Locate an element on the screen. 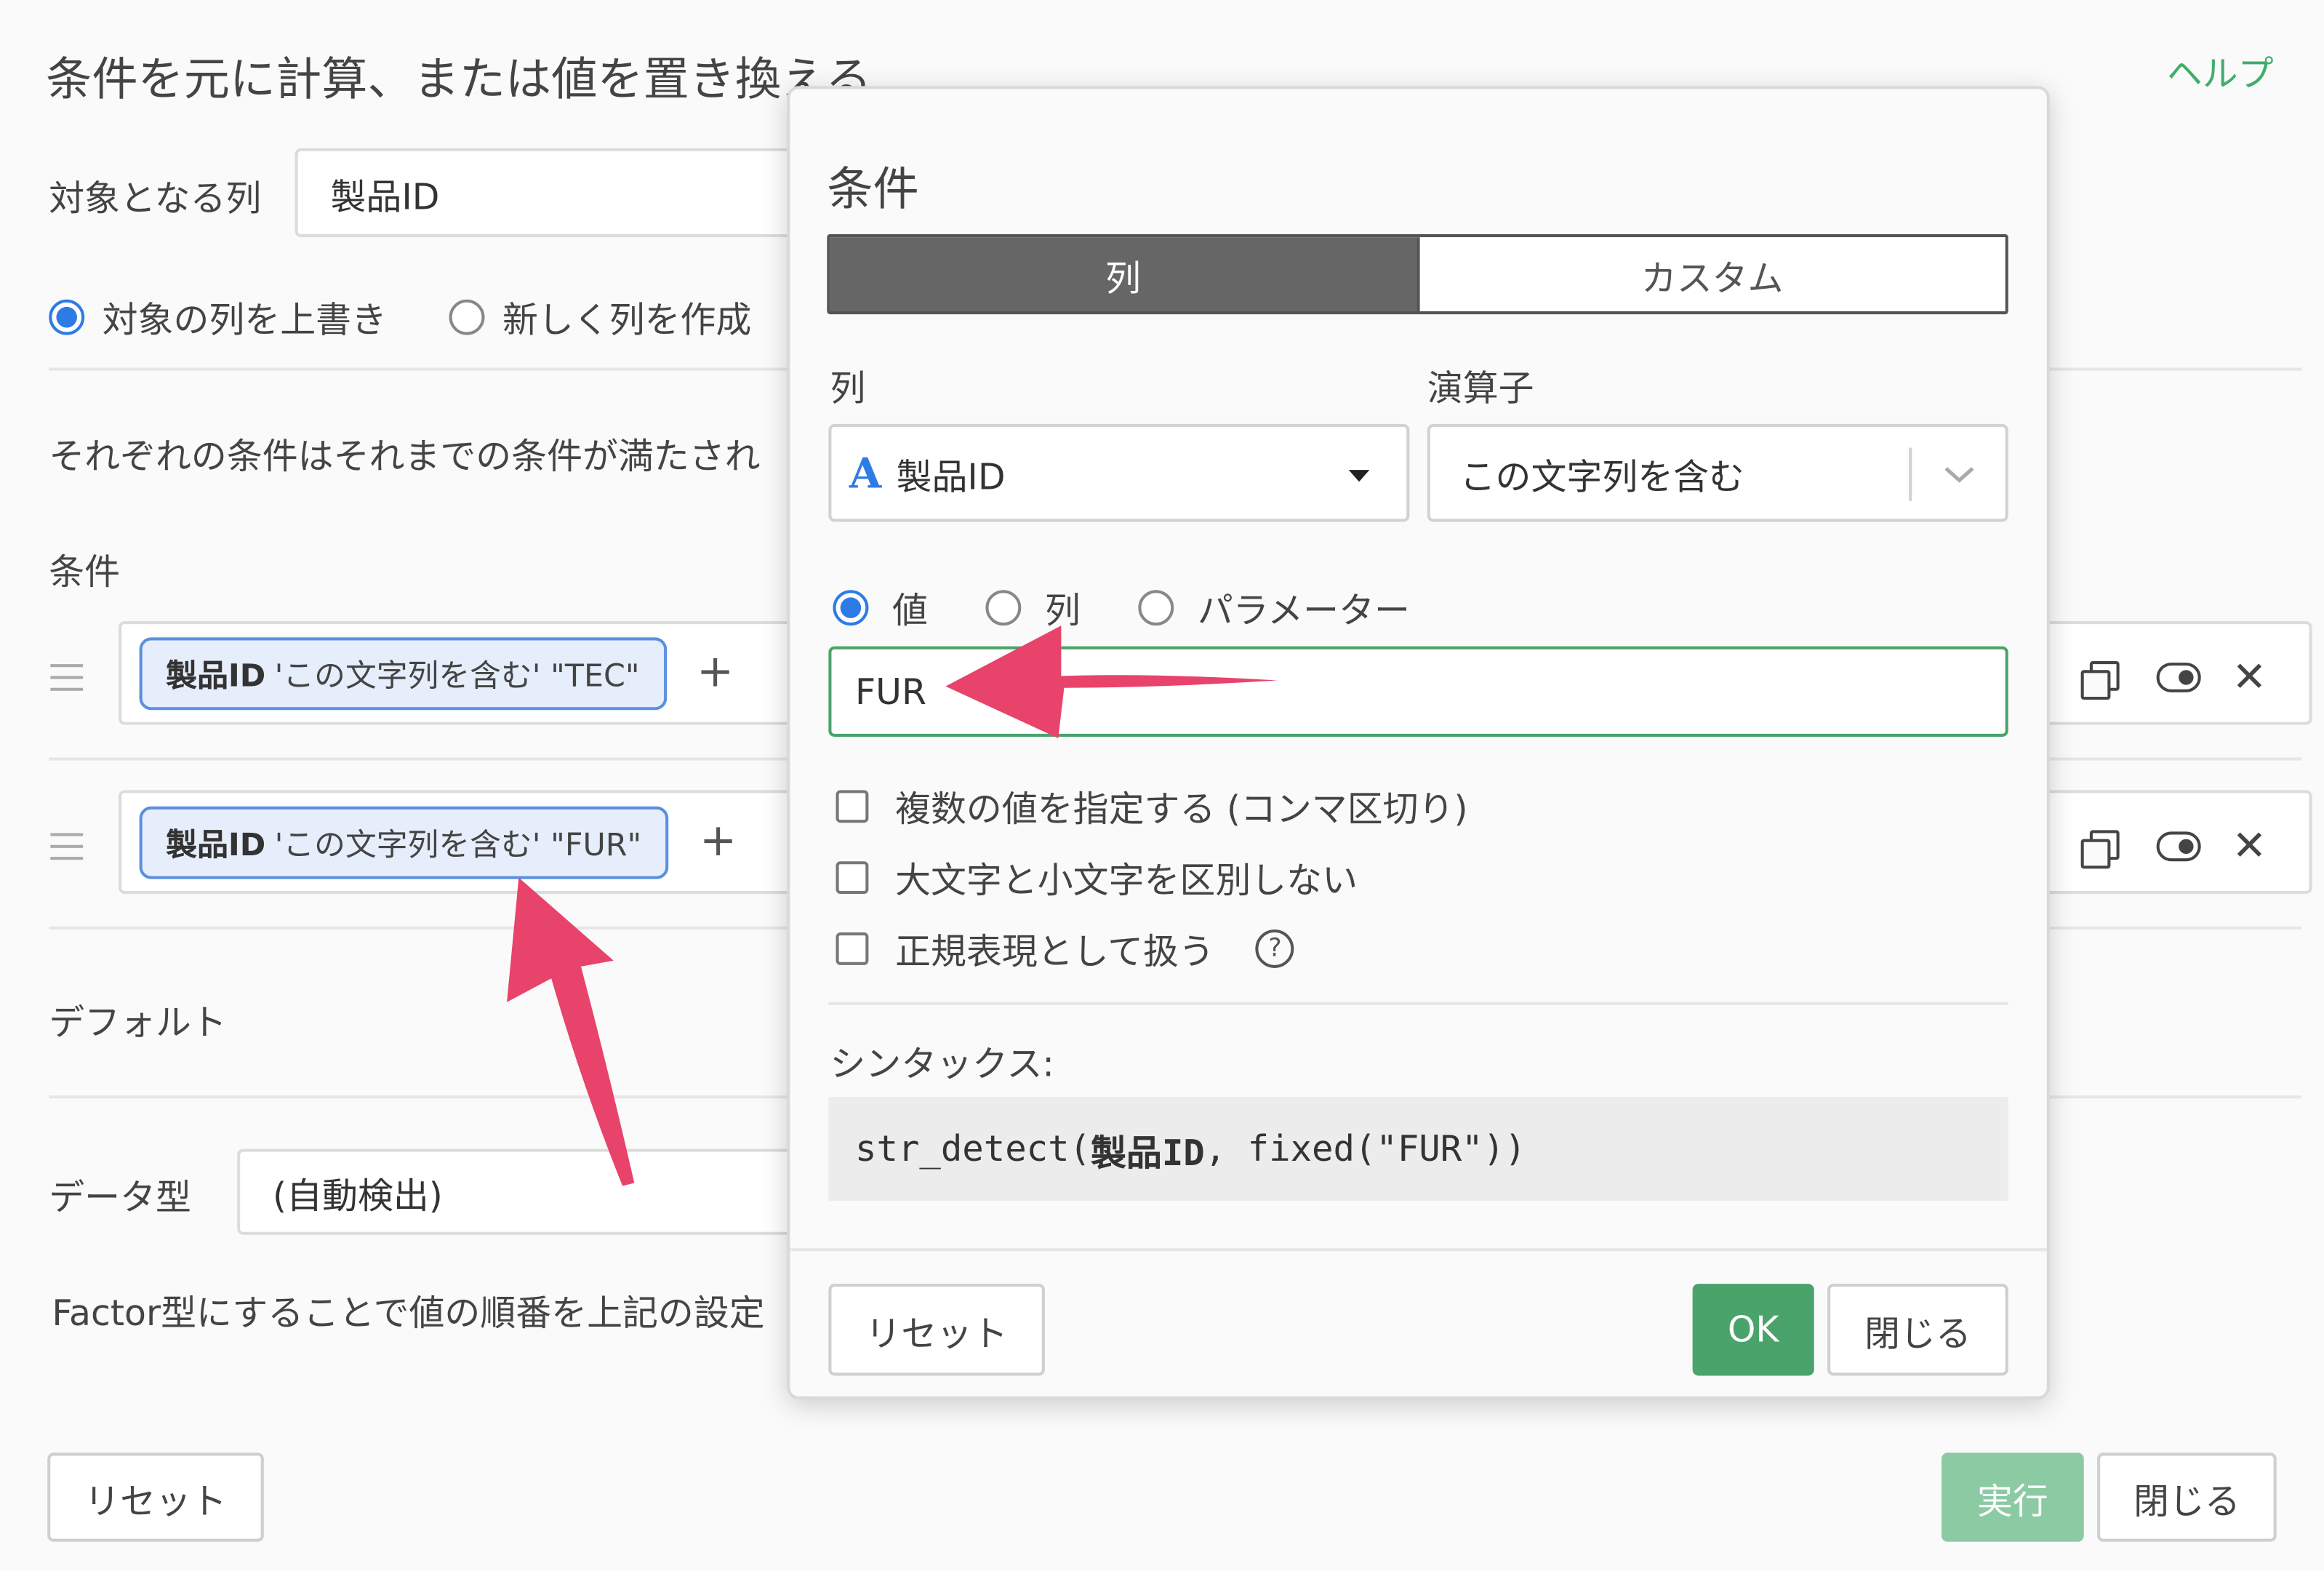 The width and height of the screenshot is (2324, 1571). arrow-to-value-input is located at coordinates (1111, 682).